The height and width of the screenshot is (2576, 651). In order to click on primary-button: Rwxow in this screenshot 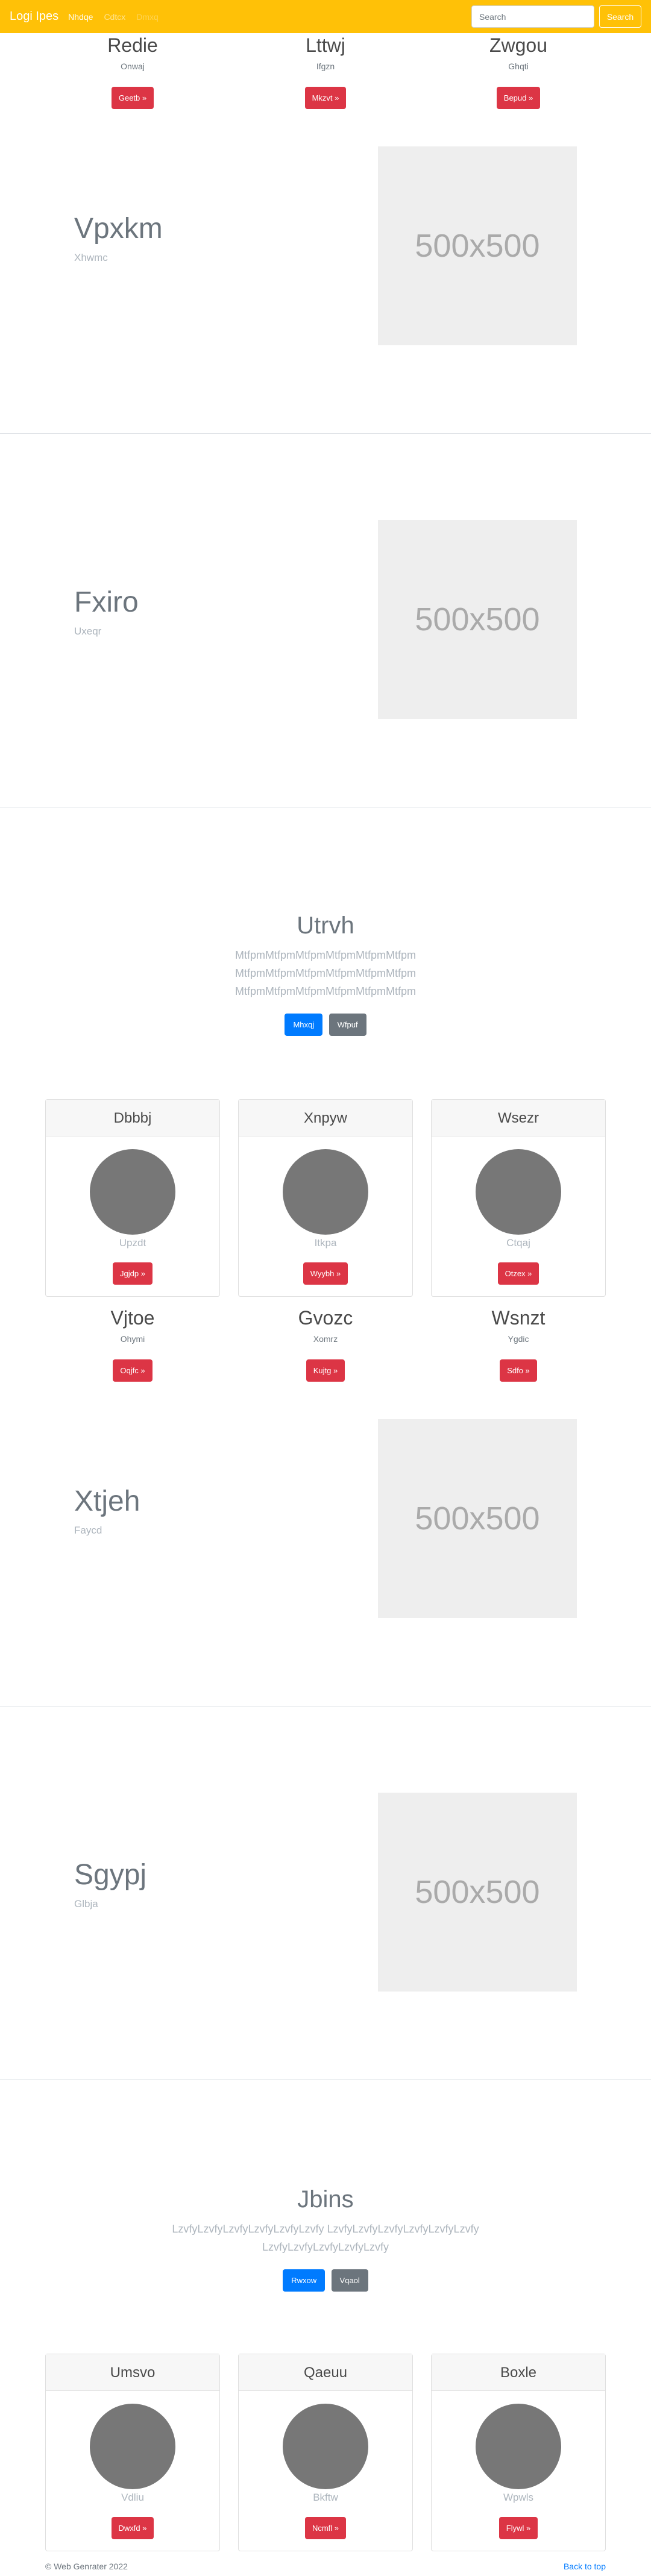, I will do `click(304, 2280)`.